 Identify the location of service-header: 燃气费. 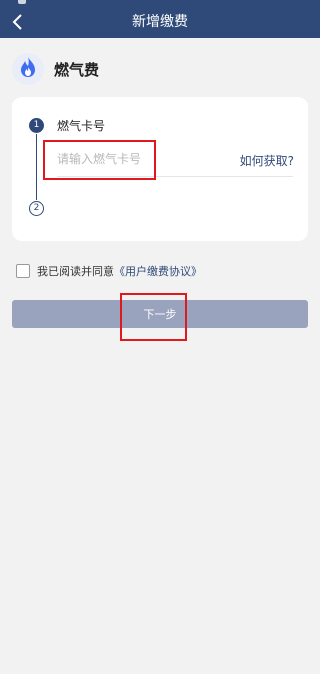
(55, 69).